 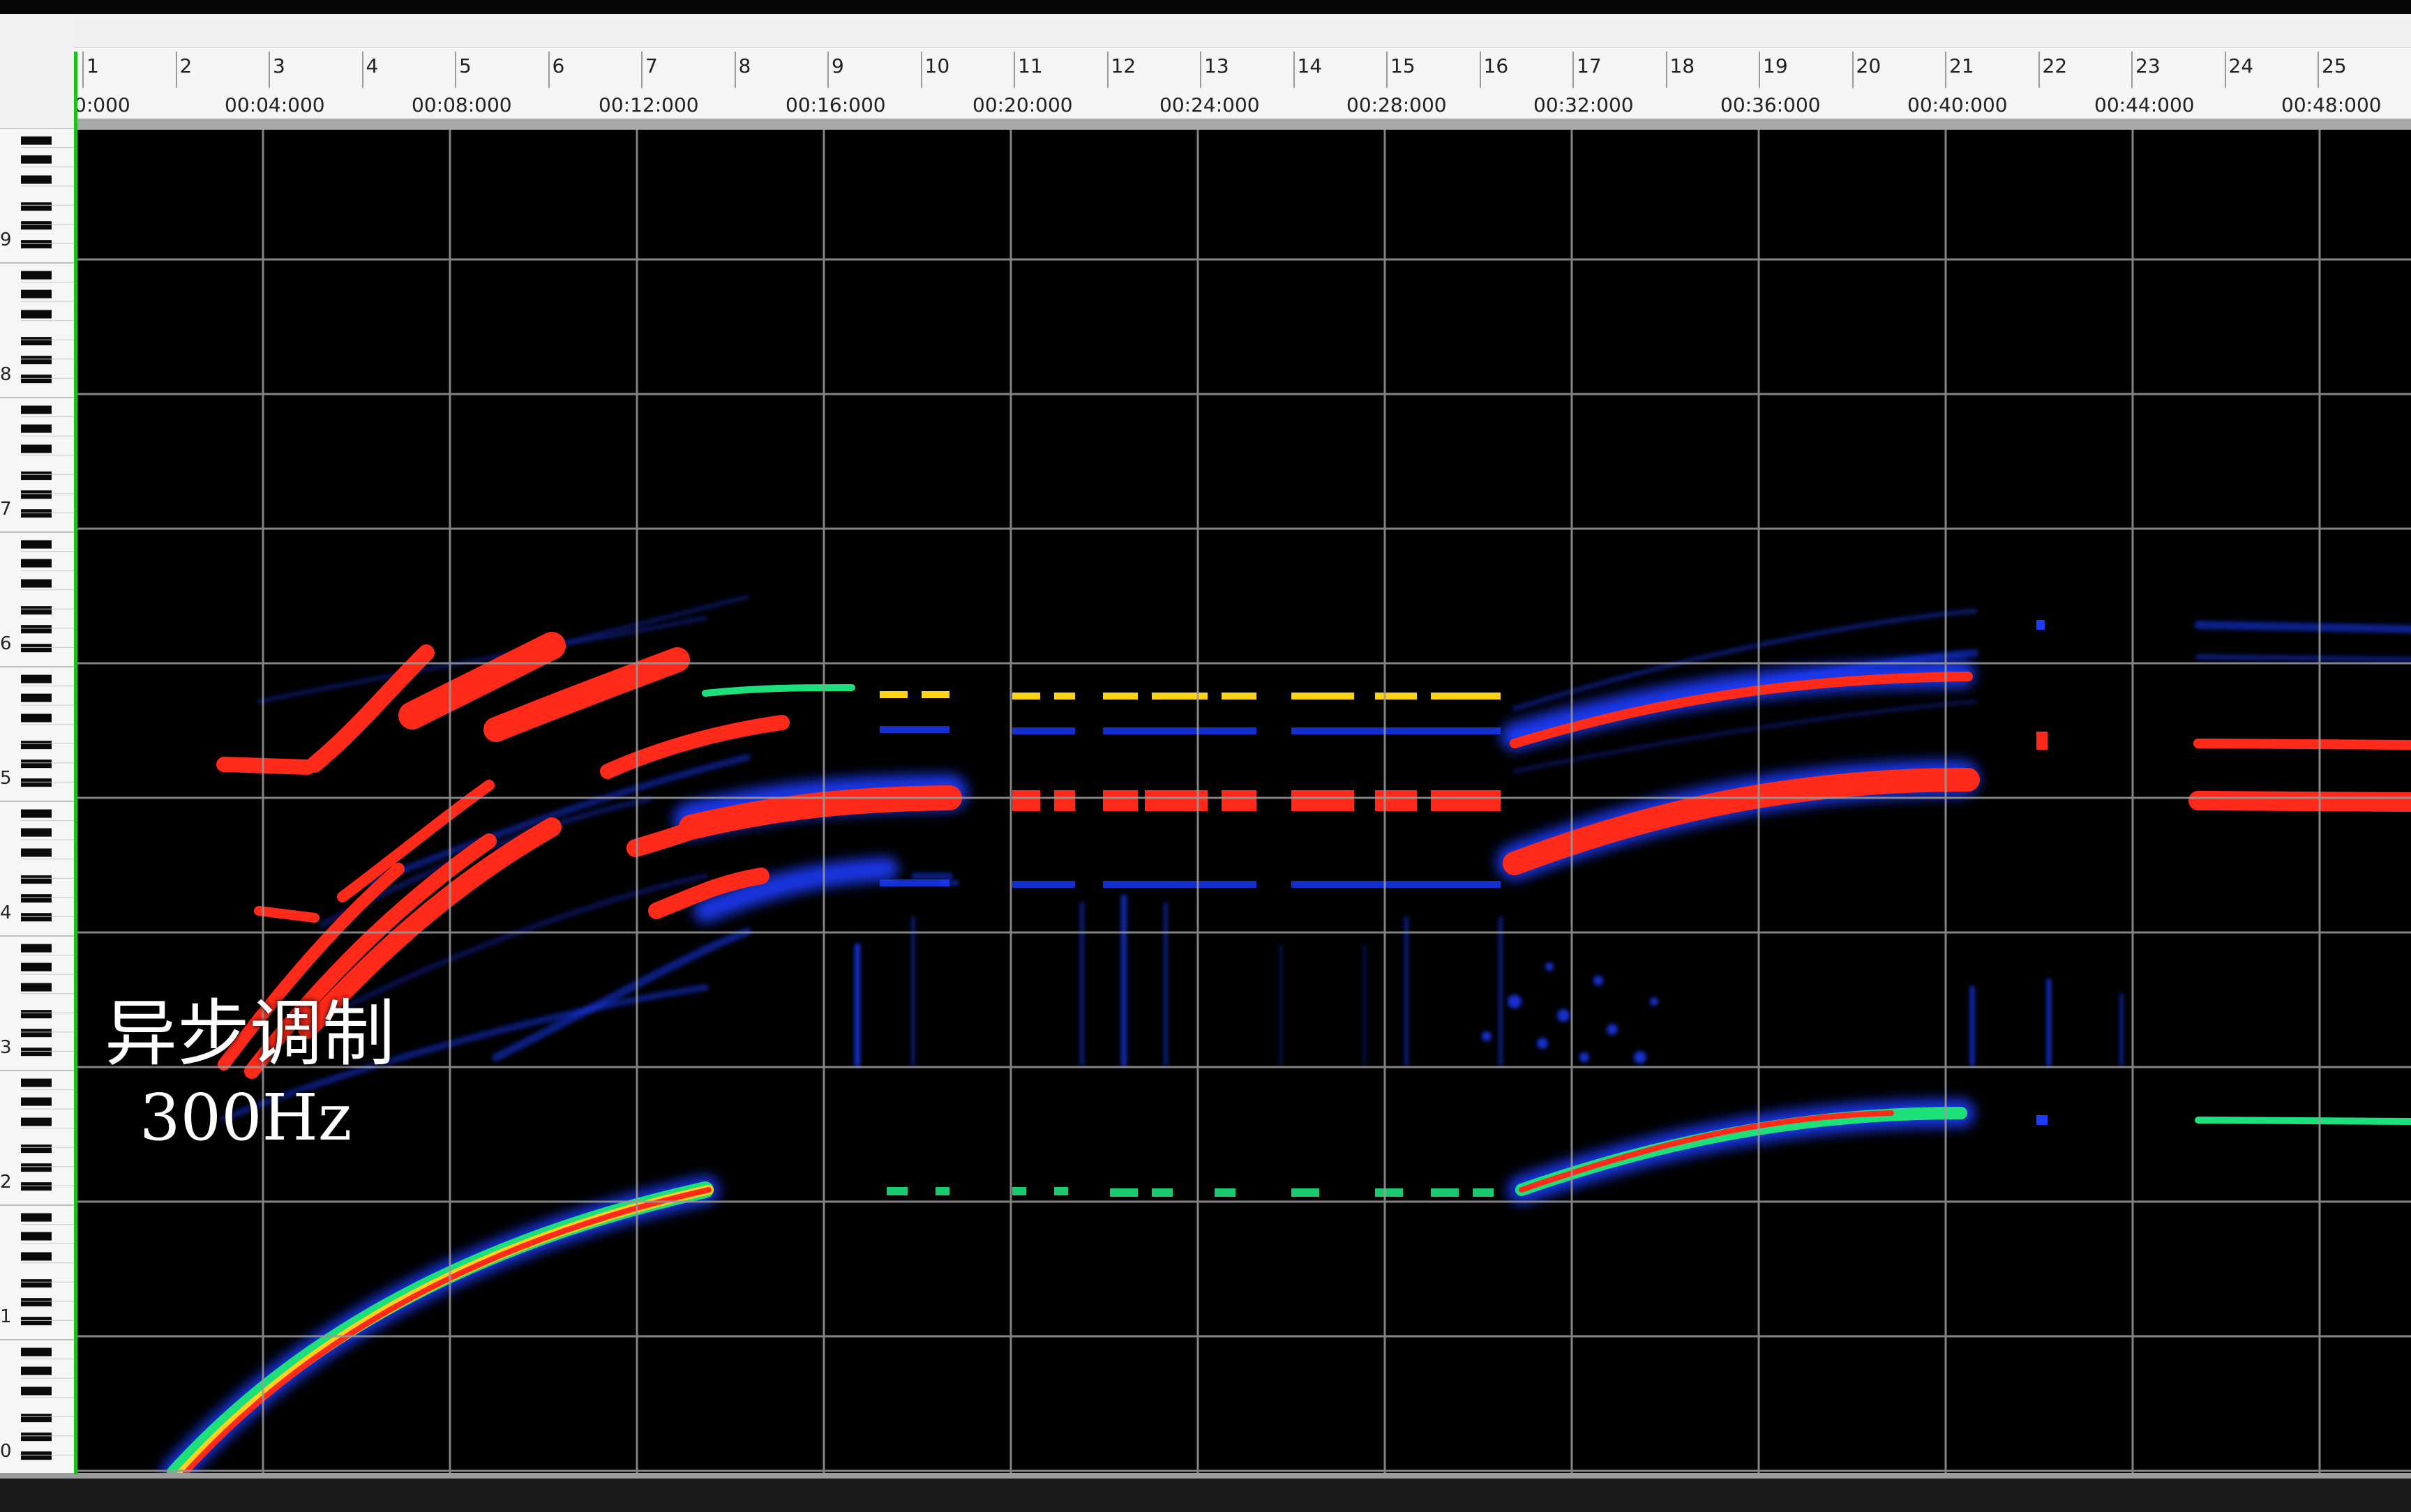 What do you see at coordinates (1869, 65) in the screenshot?
I see `measure-number: 20` at bounding box center [1869, 65].